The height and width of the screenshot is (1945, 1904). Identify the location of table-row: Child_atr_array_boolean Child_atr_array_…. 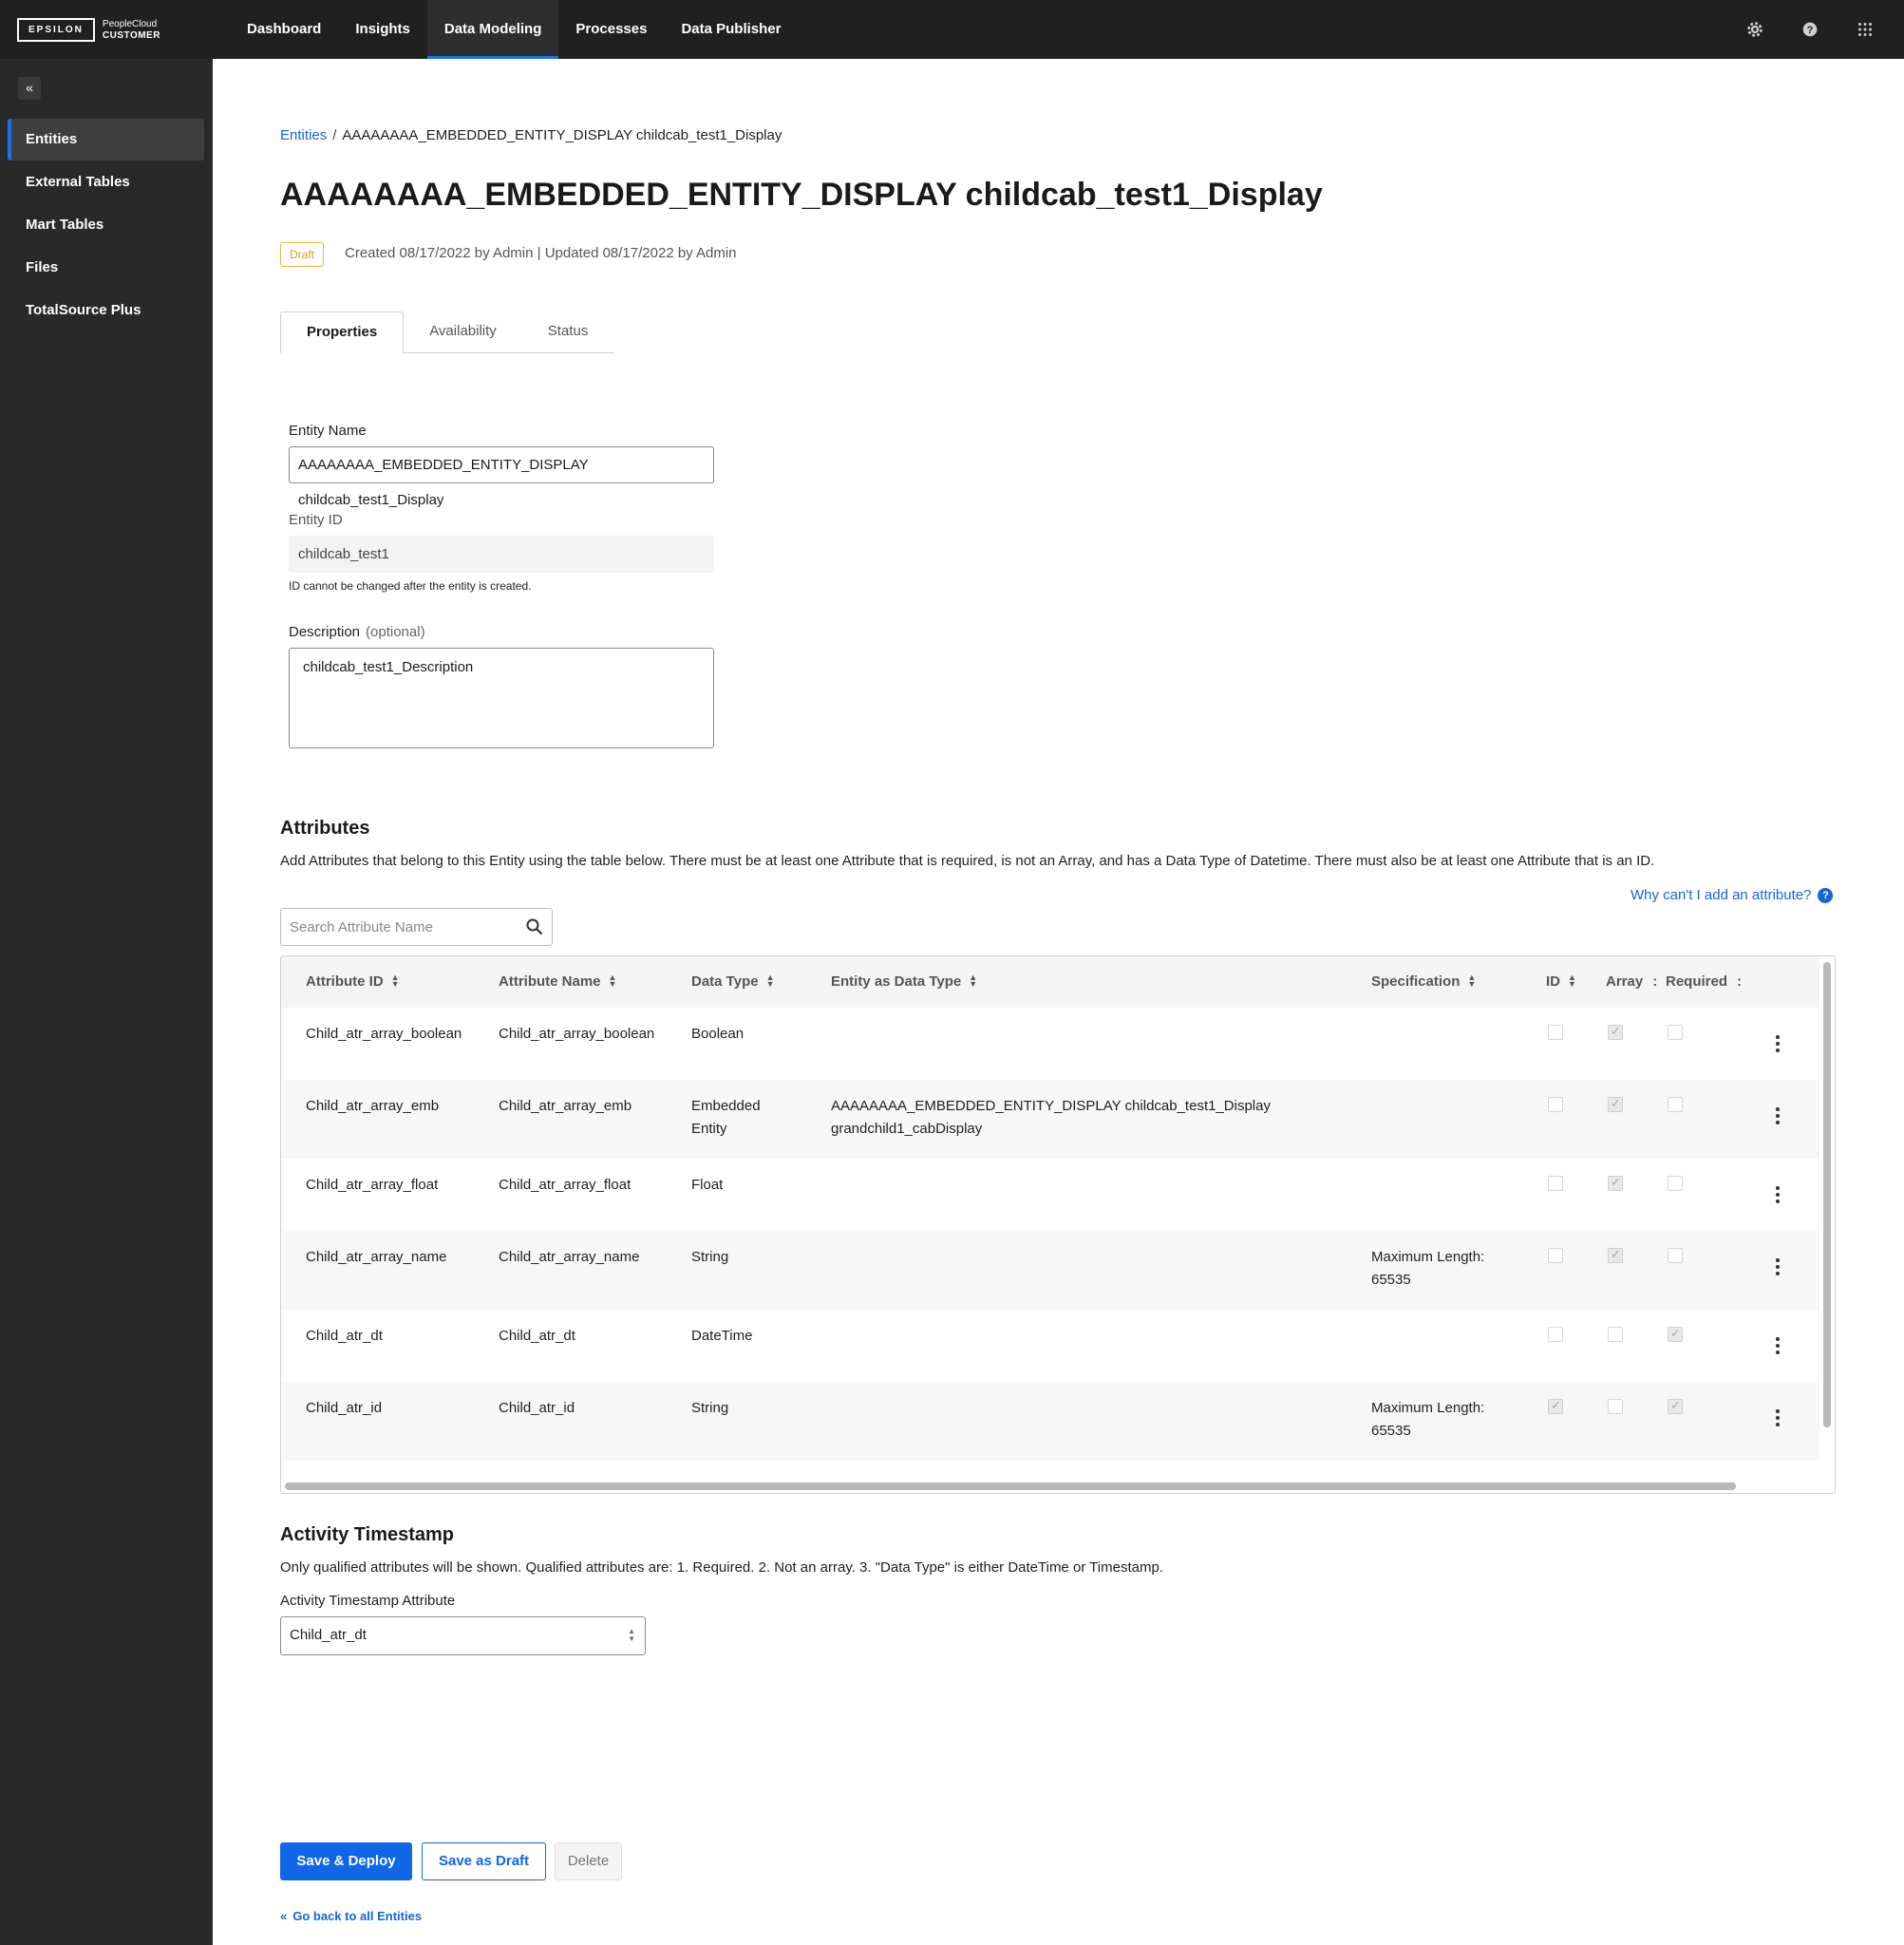
(1050, 1044).